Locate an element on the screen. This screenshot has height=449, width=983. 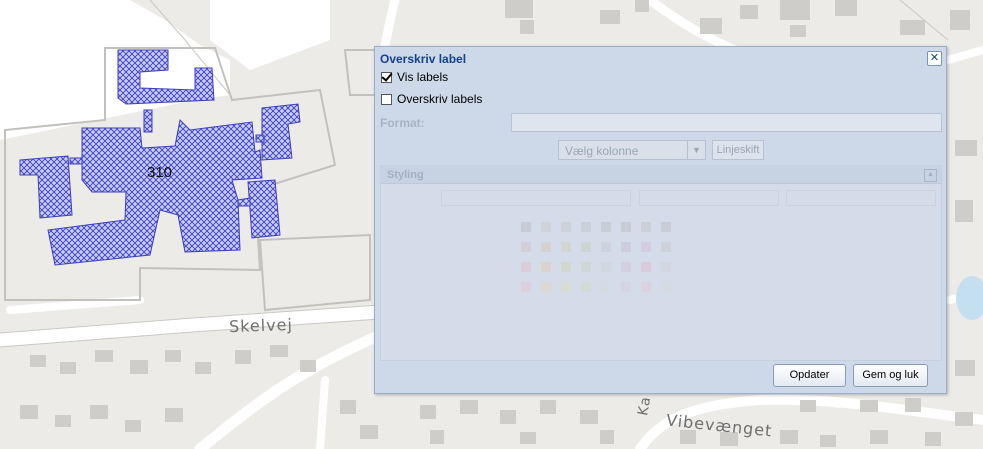
column-select-value: Vælg kolonne is located at coordinates (602, 151).